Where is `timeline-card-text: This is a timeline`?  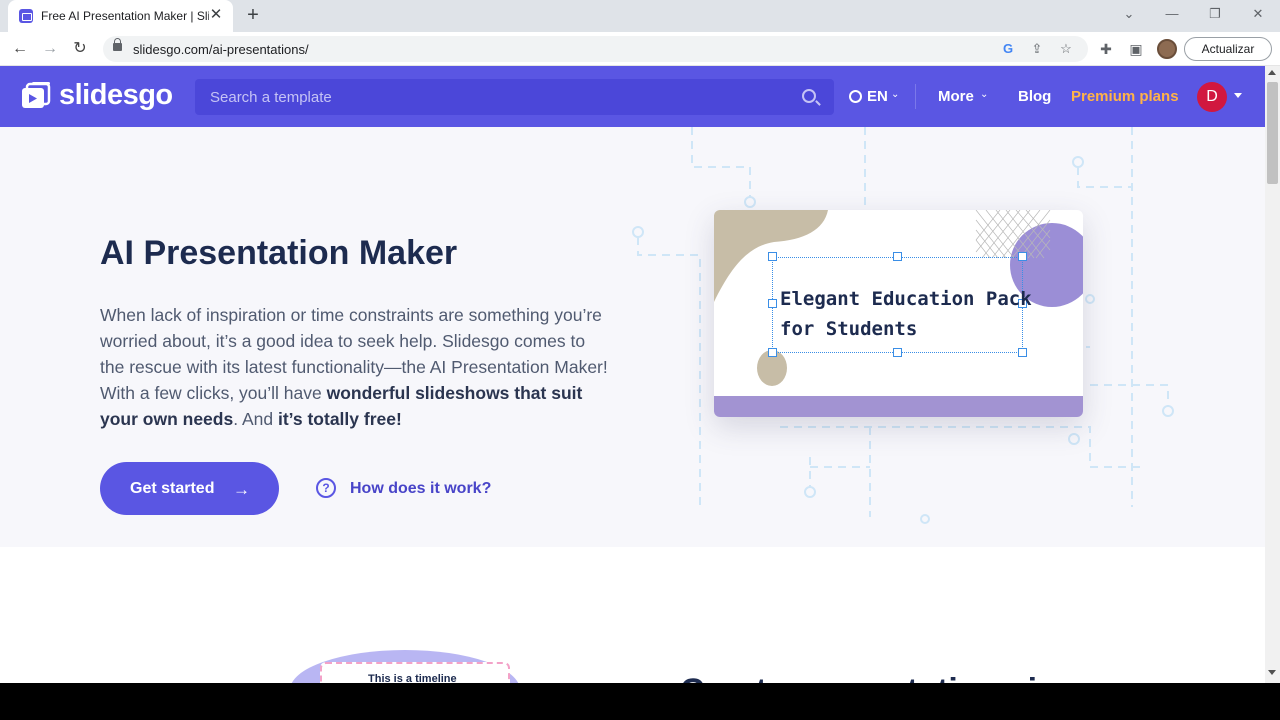 timeline-card-text: This is a timeline is located at coordinates (412, 678).